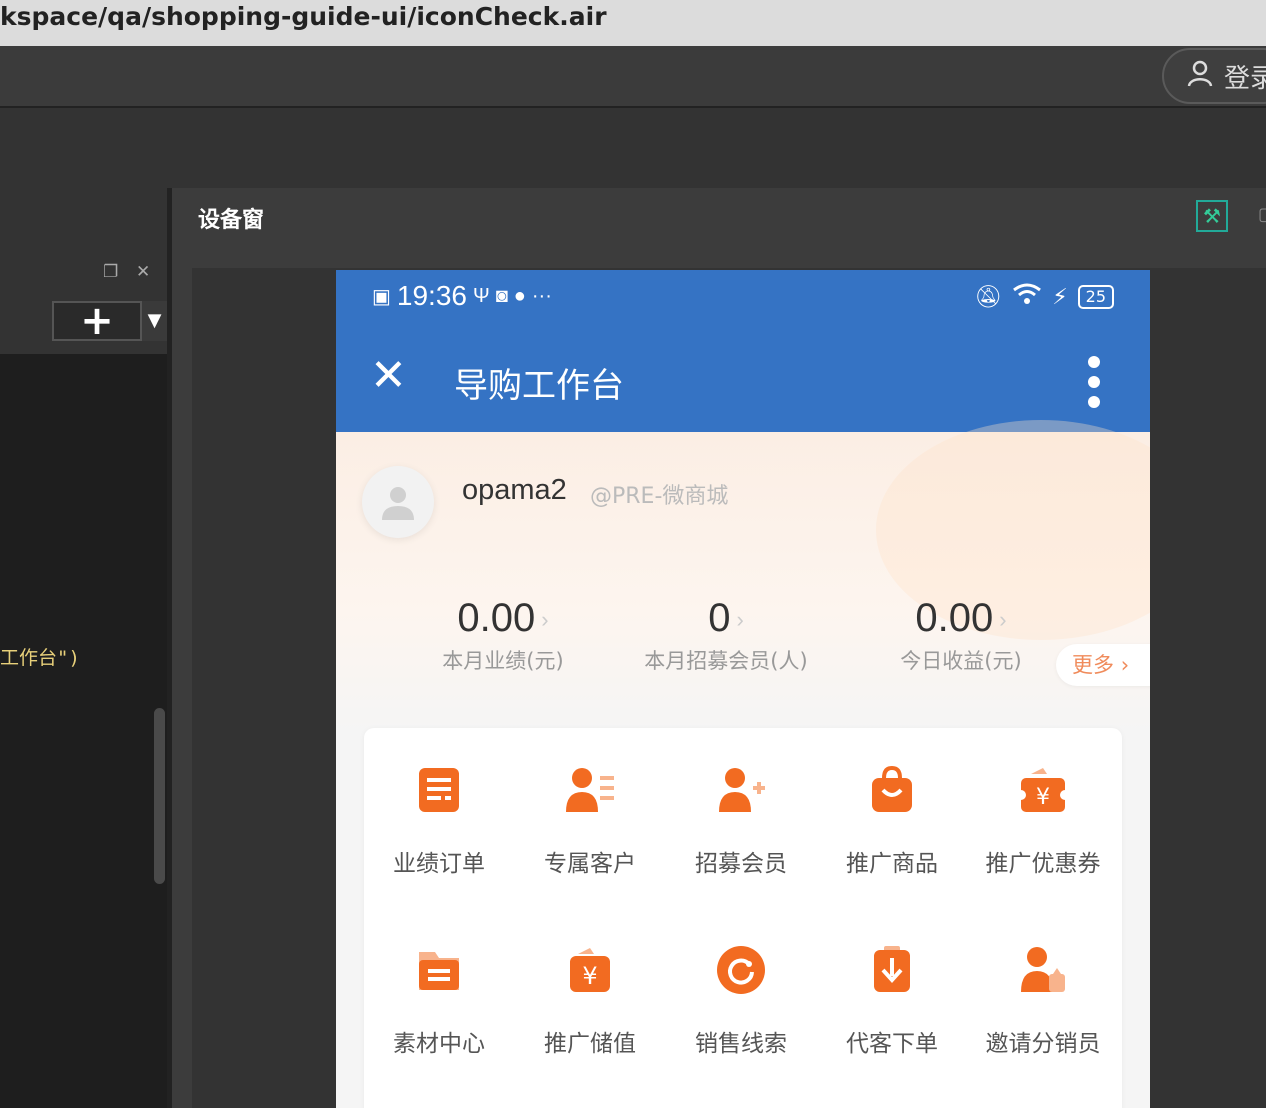 Image resolution: width=1266 pixels, height=1108 pixels. Describe the element at coordinates (892, 790) in the screenshot. I see `shopping-bag-icon` at that location.